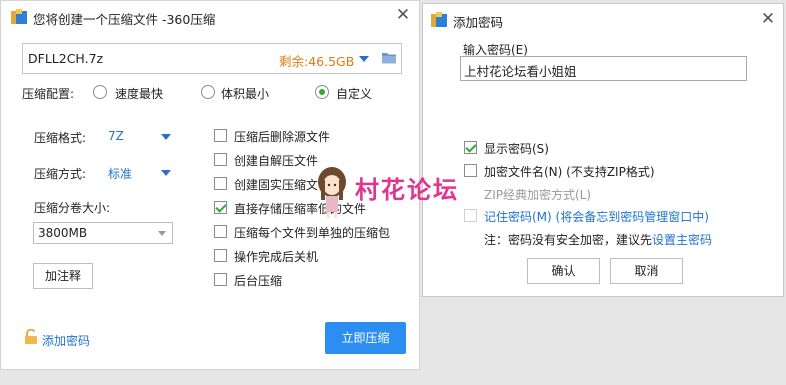 The width and height of the screenshot is (786, 385). What do you see at coordinates (60, 138) in the screenshot?
I see `format-label: 压缩格式:` at bounding box center [60, 138].